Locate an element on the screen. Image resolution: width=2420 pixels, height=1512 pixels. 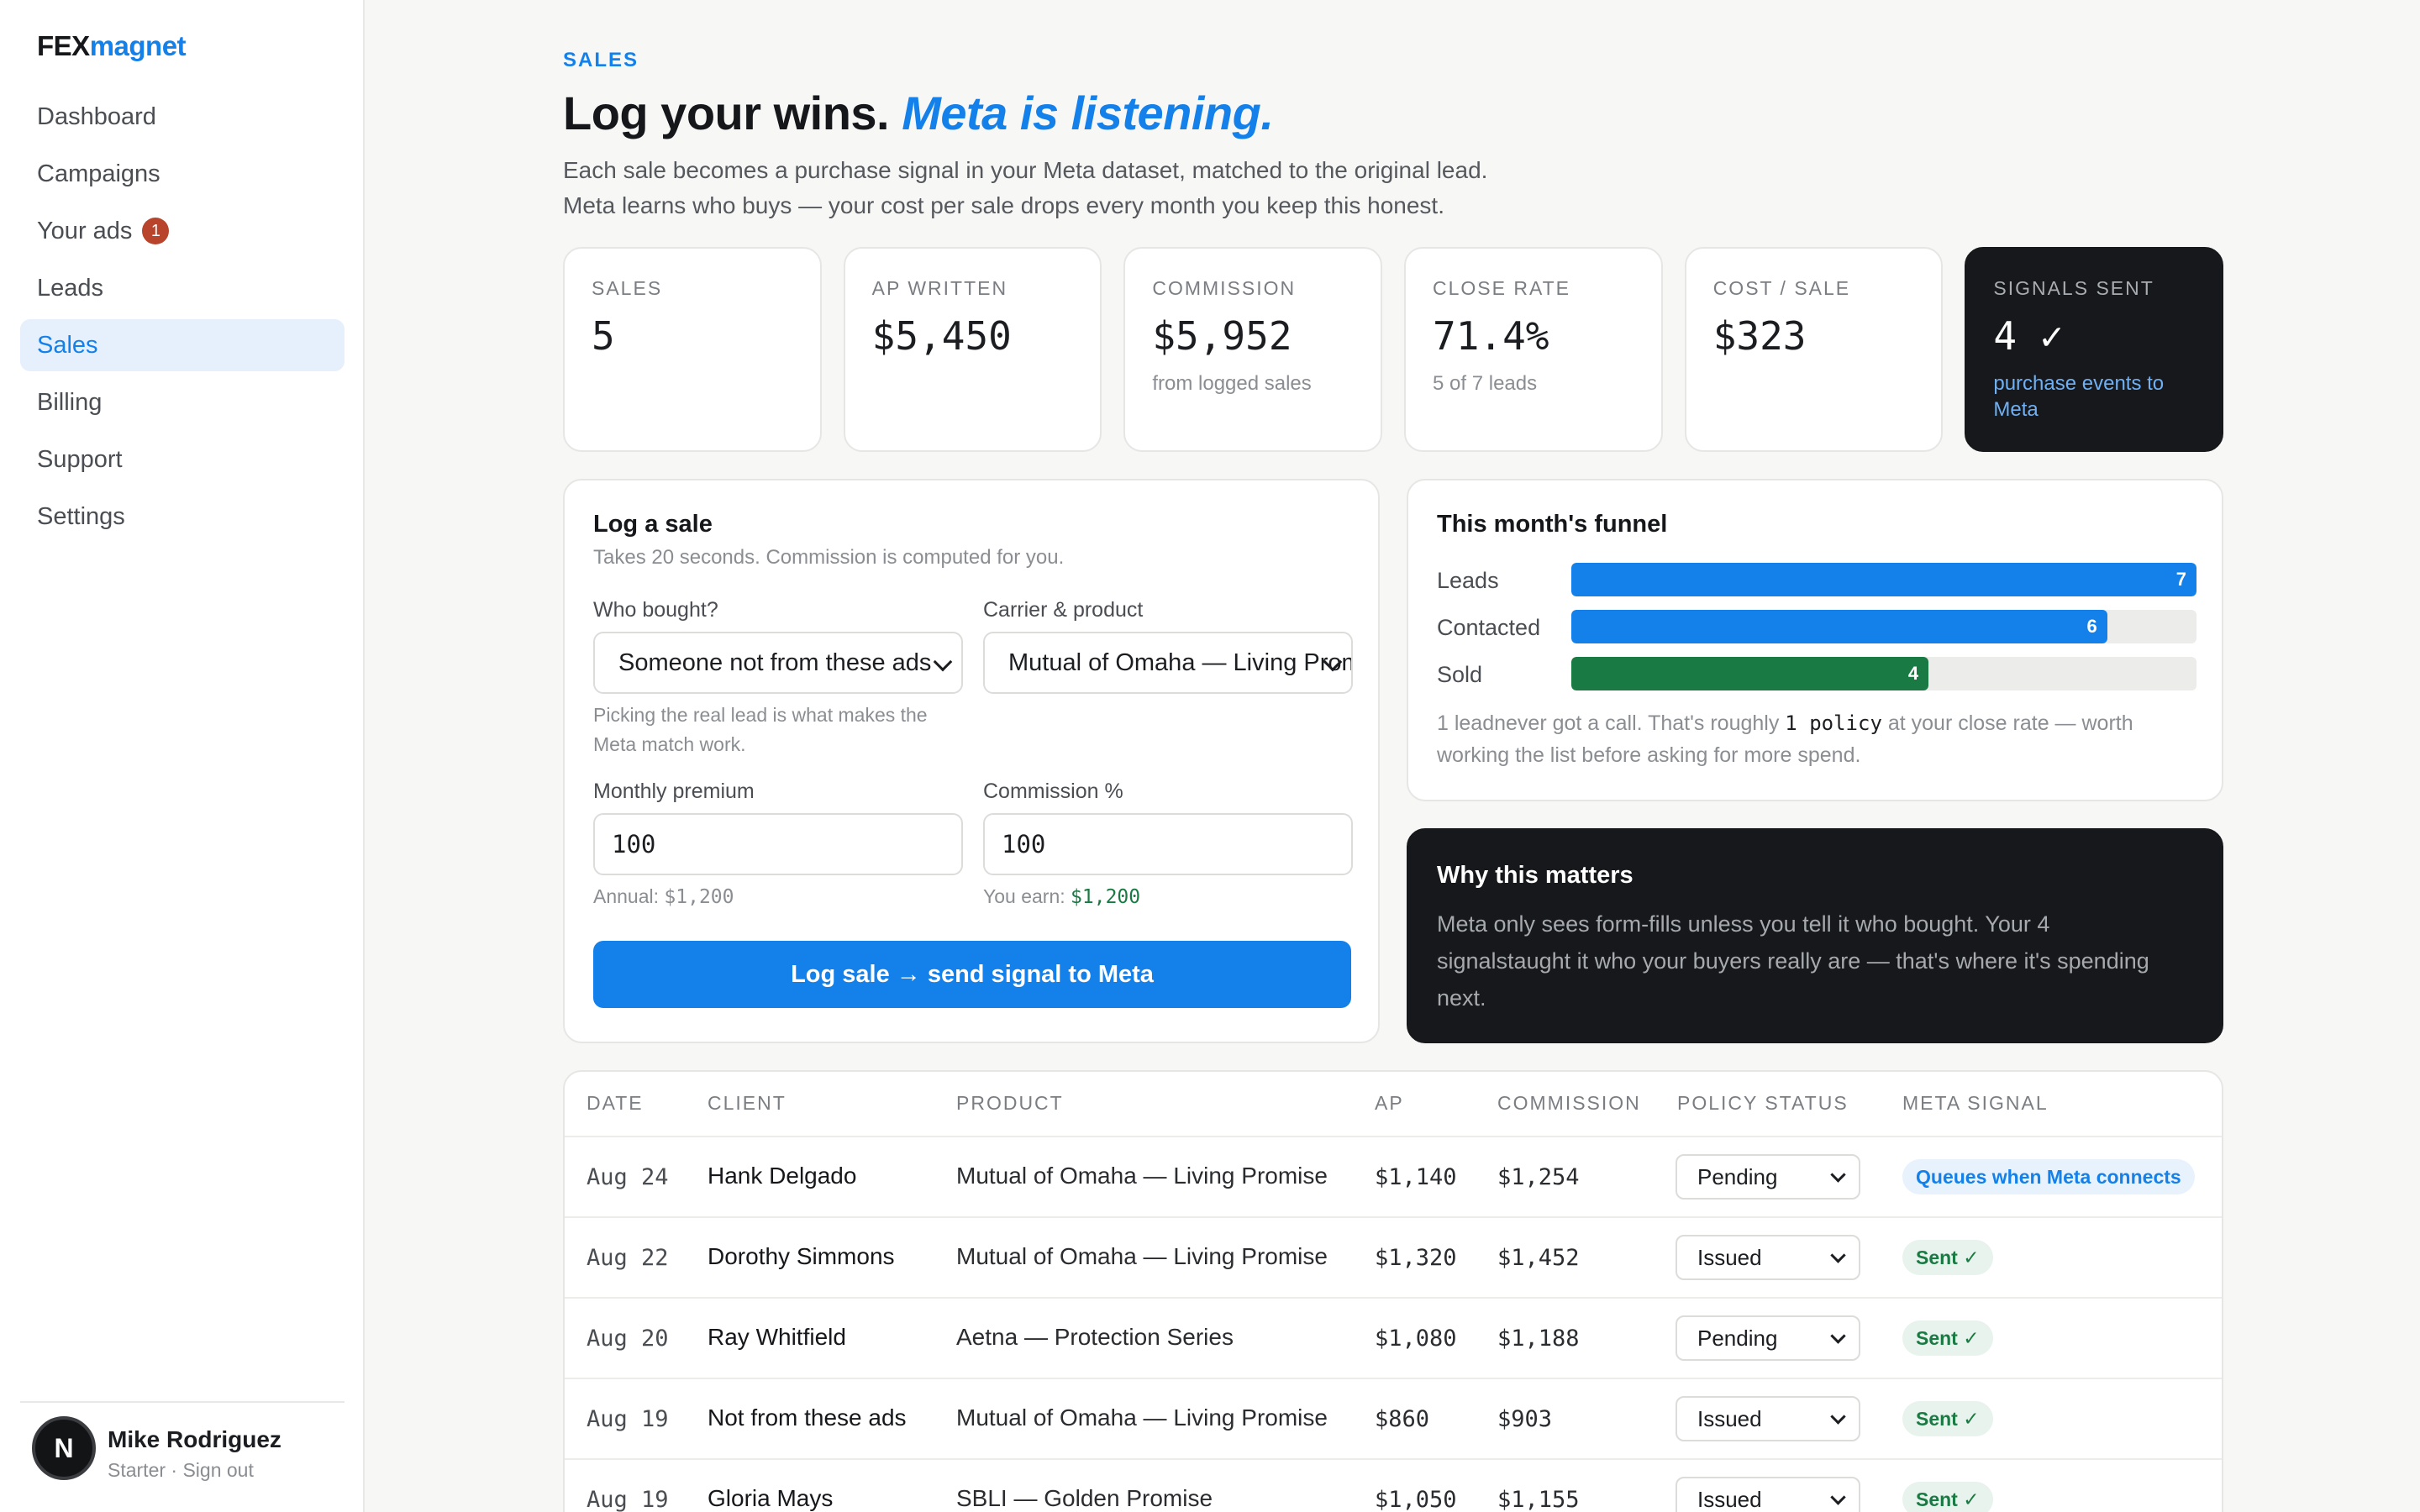
monthly-premium-label: Monthly premium is located at coordinates (674, 791).